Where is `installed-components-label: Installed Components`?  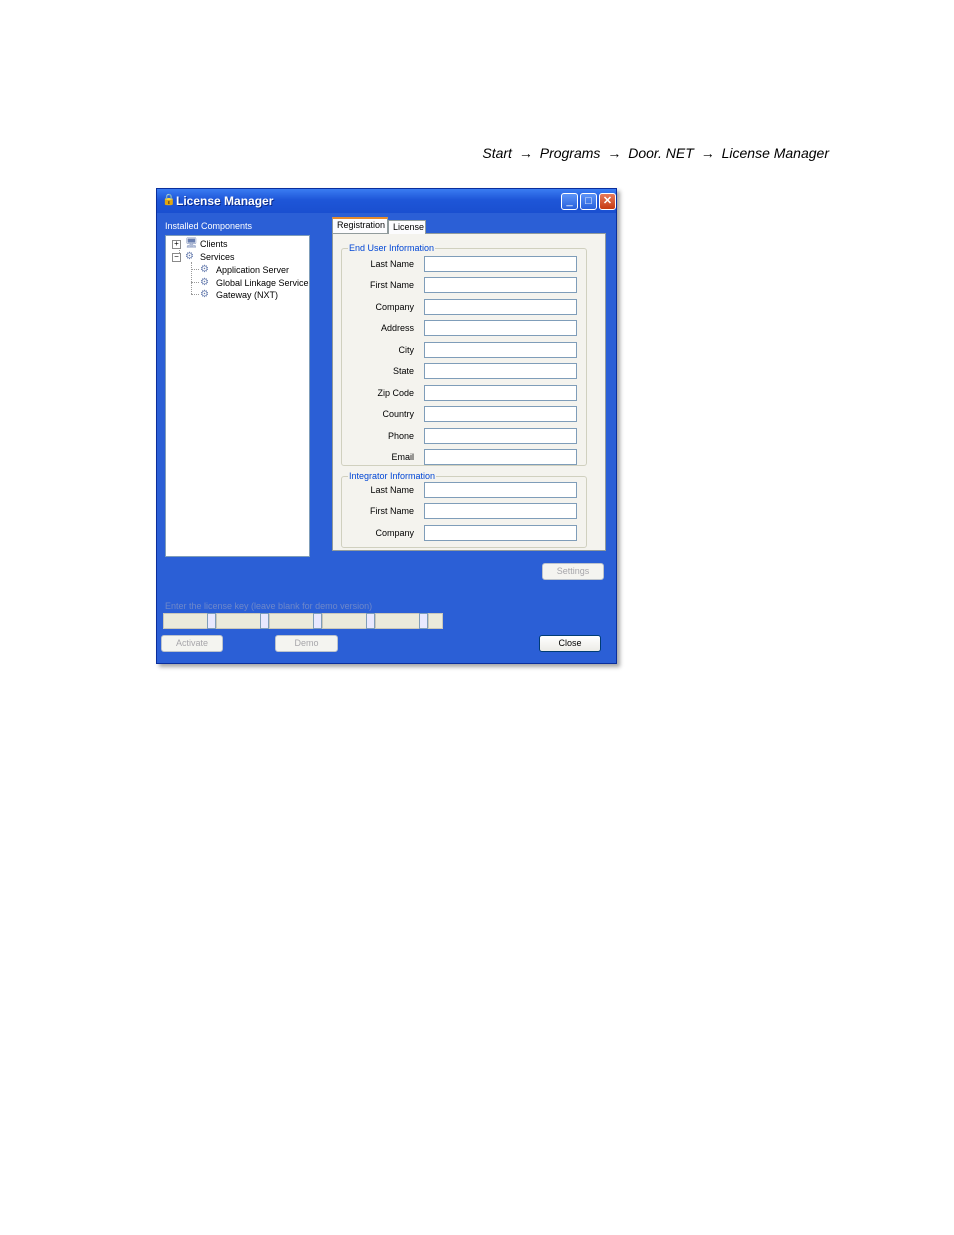 installed-components-label: Installed Components is located at coordinates (209, 226).